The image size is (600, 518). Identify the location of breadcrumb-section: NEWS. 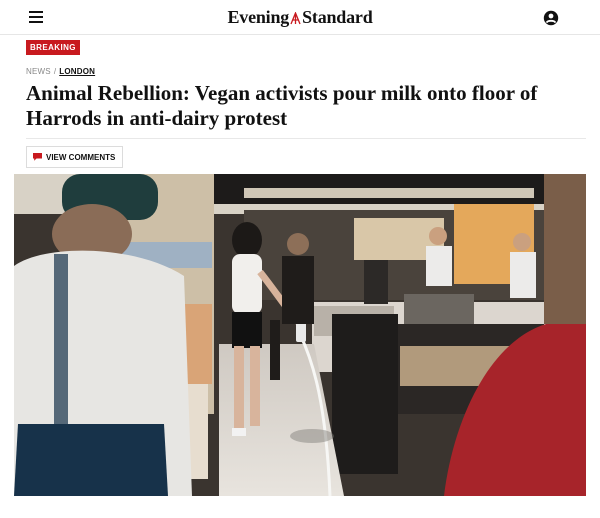
(38, 71).